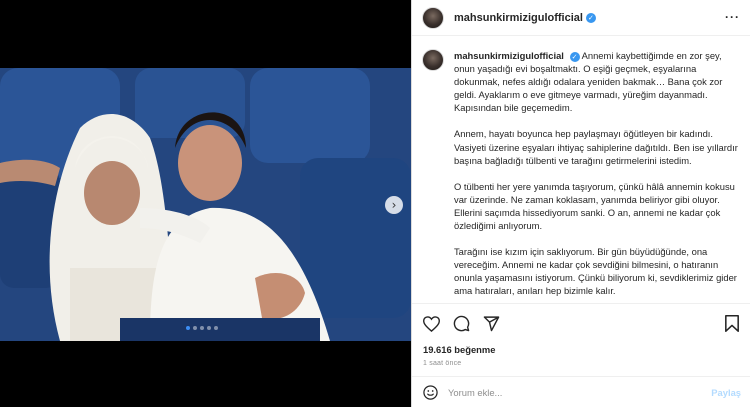 Image resolution: width=750 pixels, height=407 pixels. I want to click on caption-username: mahsunkirmizigulofficial, so click(509, 55).